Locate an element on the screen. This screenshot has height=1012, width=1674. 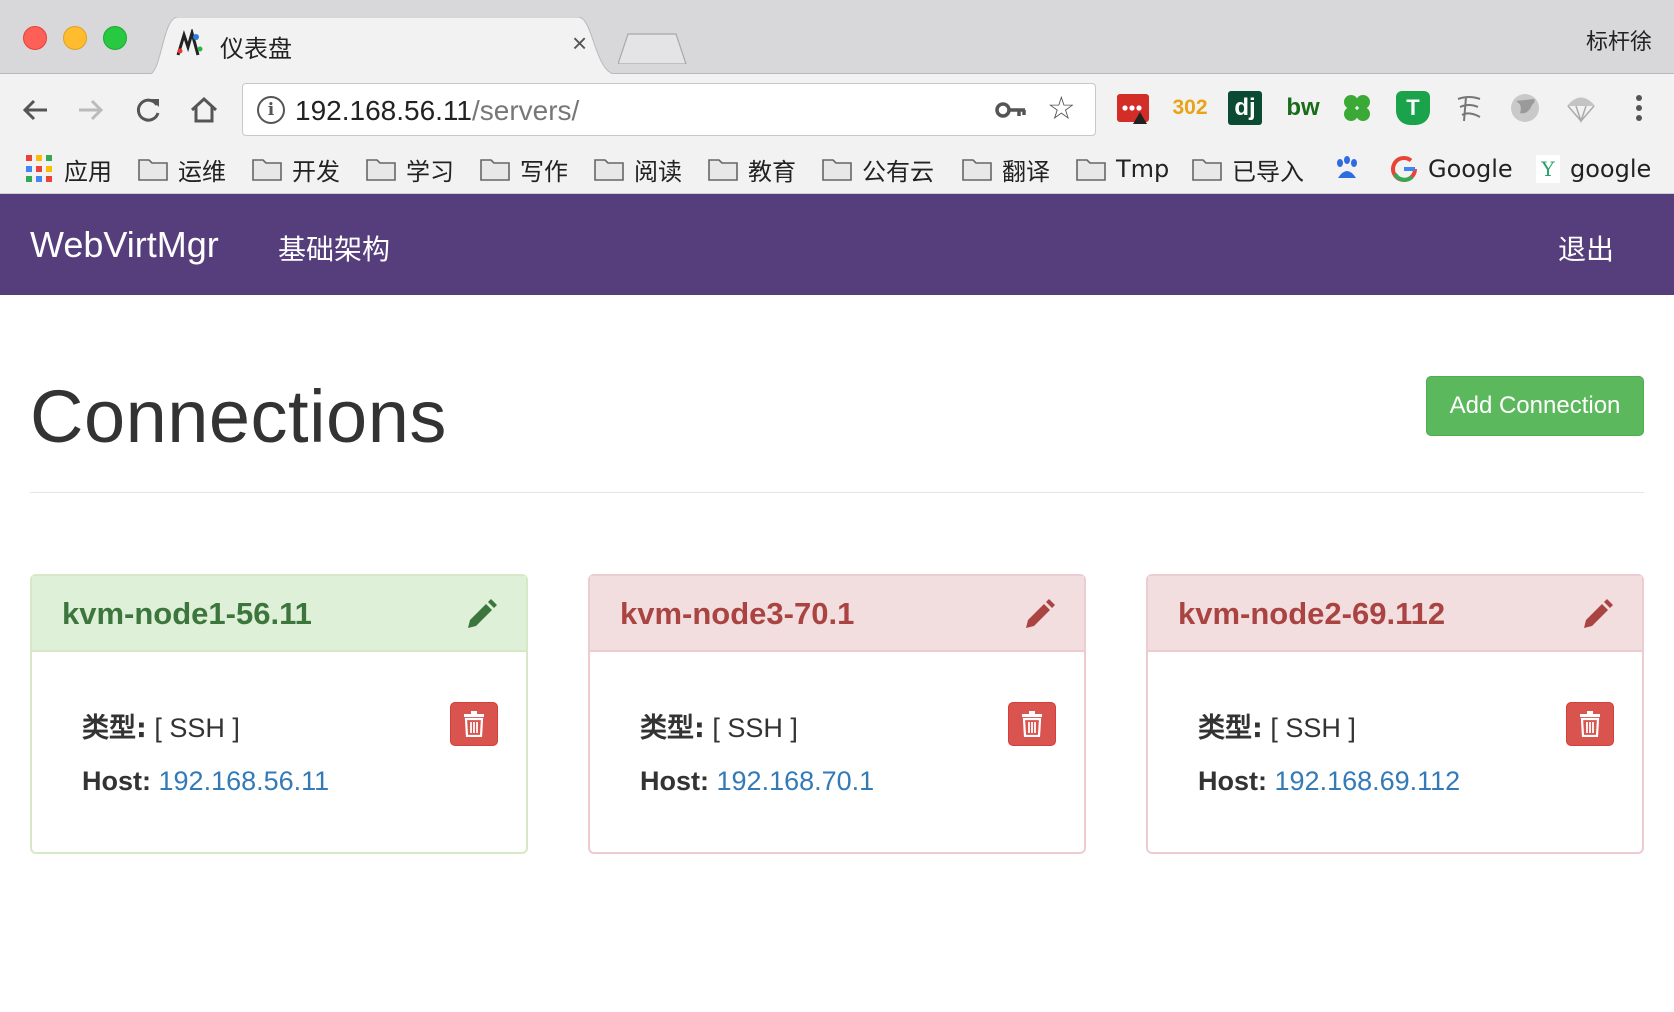
bookmark-google: Google is located at coordinates (1451, 169).